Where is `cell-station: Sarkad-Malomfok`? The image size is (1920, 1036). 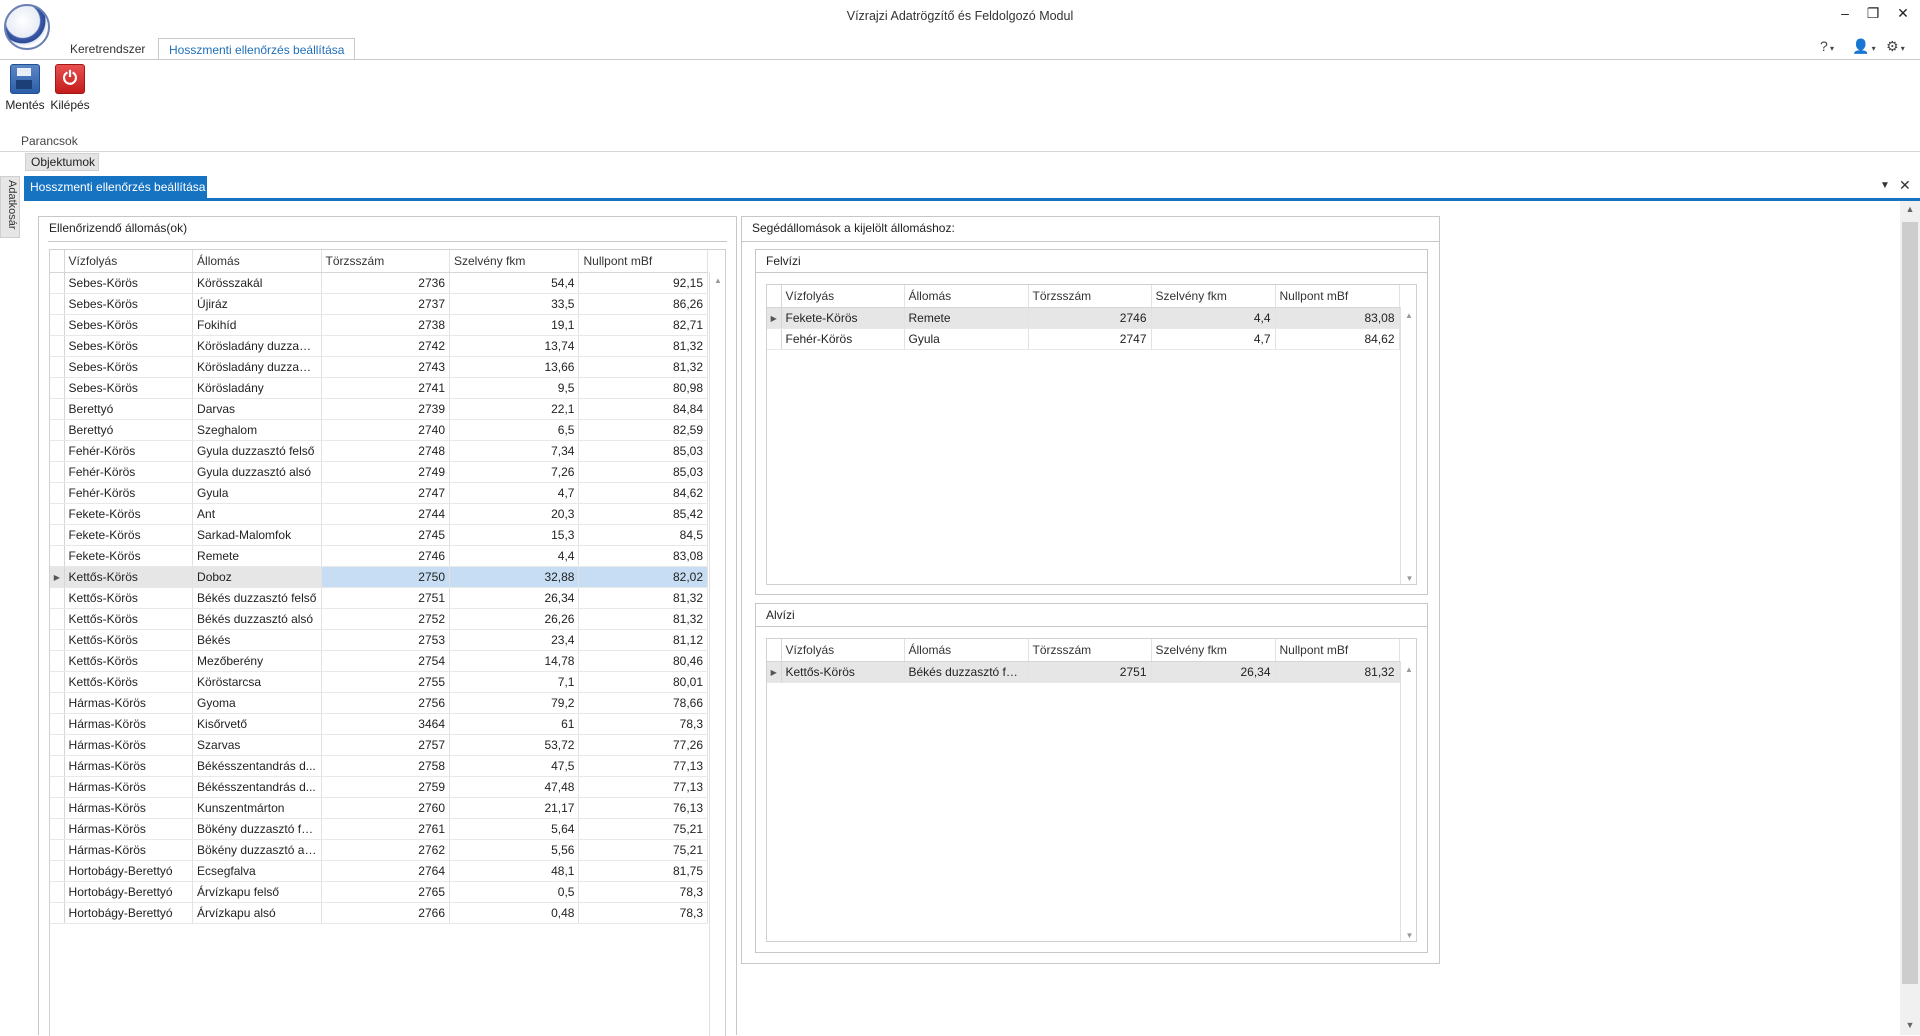 cell-station: Sarkad-Malomfok is located at coordinates (257, 535).